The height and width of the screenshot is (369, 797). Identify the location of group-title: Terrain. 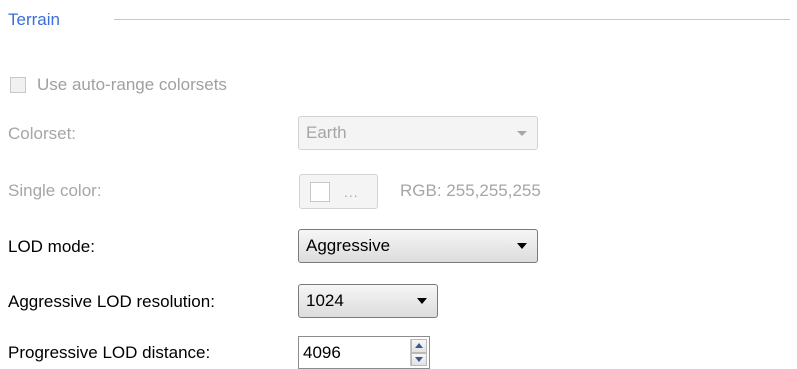
(34, 19).